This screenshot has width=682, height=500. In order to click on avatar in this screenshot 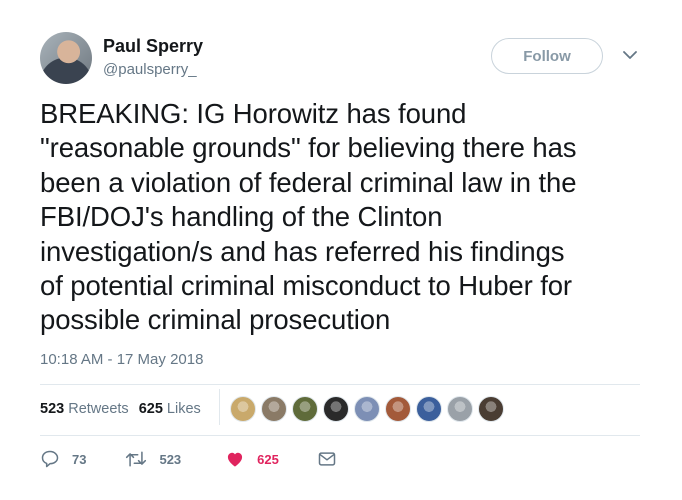, I will do `click(66, 58)`.